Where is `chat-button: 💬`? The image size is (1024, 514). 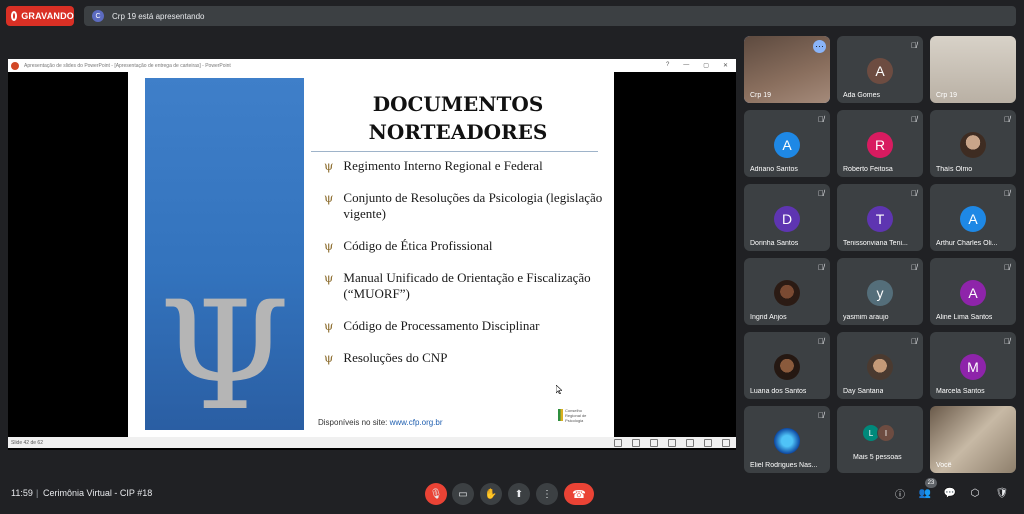 chat-button: 💬 is located at coordinates (950, 493).